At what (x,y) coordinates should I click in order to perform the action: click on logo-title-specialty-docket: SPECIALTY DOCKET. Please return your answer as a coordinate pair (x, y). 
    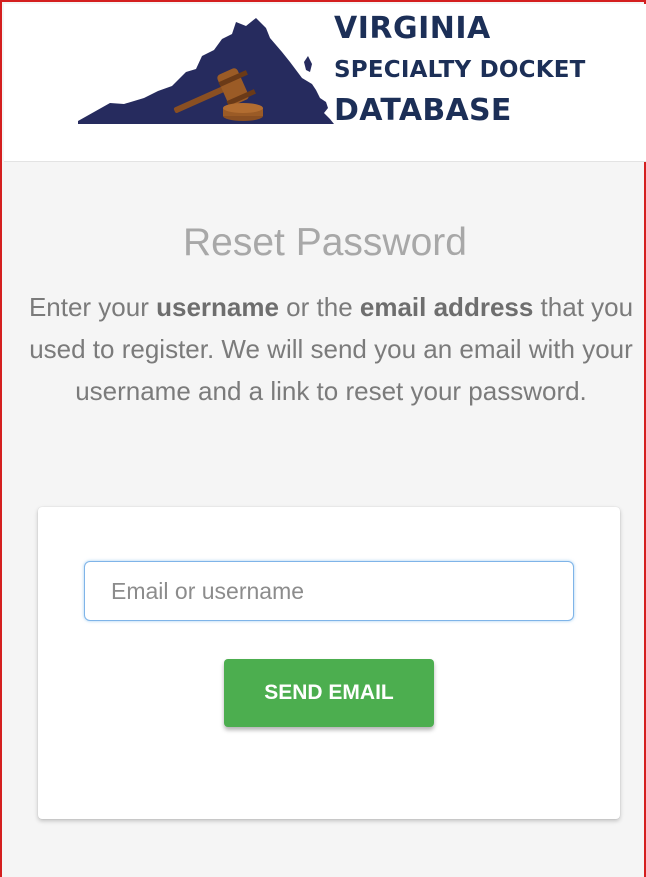
    Looking at the image, I should click on (460, 70).